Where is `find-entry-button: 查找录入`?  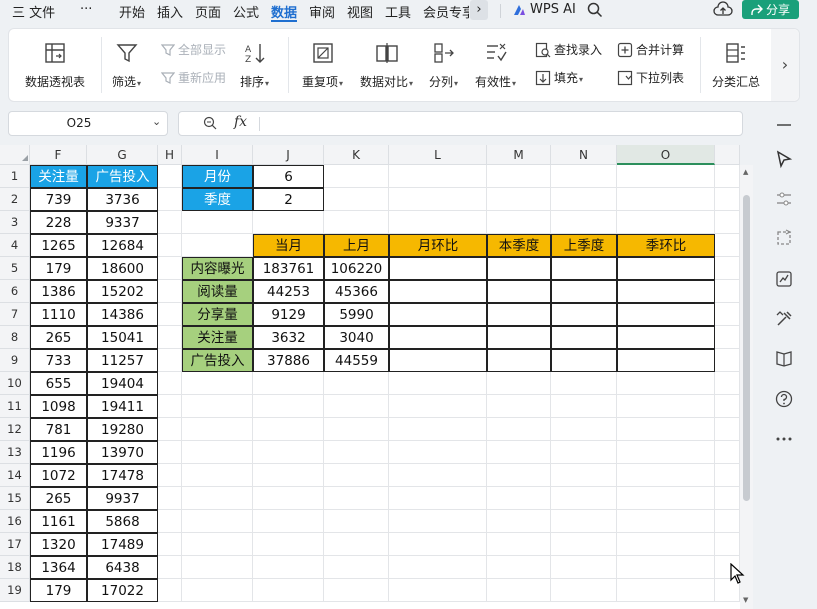 find-entry-button: 查找录入 is located at coordinates (568, 49).